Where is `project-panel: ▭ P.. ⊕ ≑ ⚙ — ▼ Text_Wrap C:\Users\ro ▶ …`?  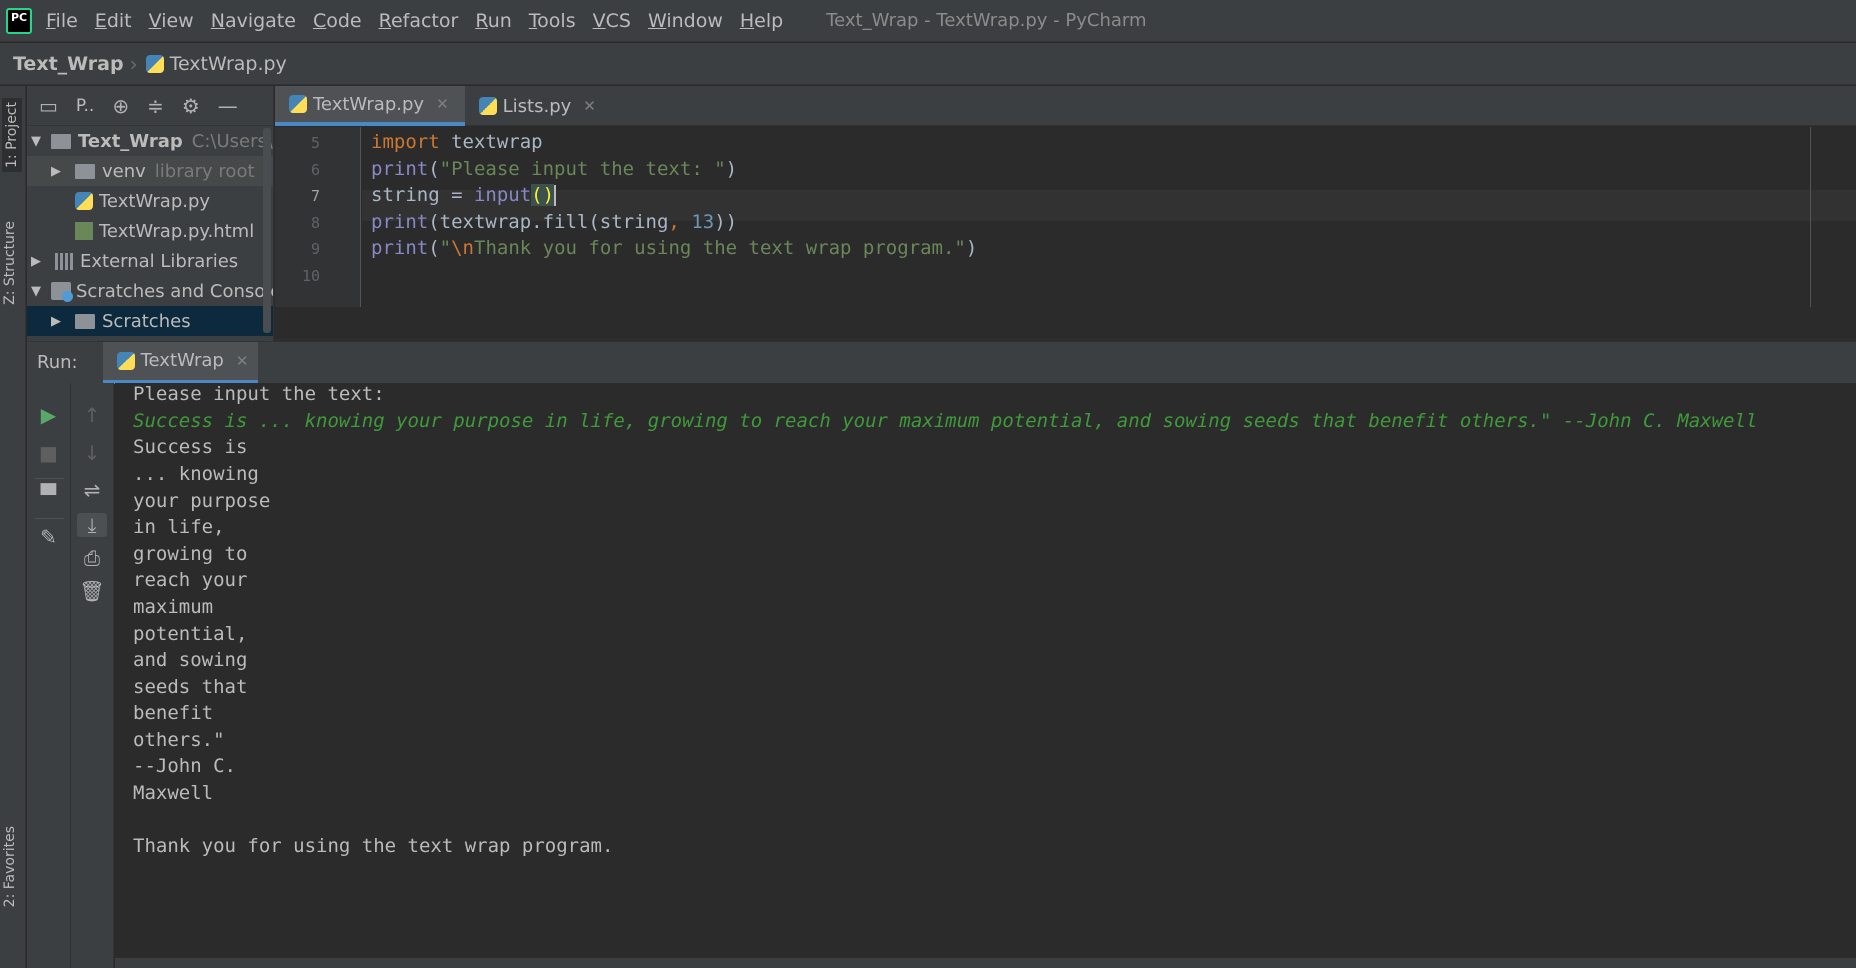 project-panel: ▭ P.. ⊕ ≑ ⚙ — ▼ Text_Wrap C:\Users\ro ▶ … is located at coordinates (150, 213).